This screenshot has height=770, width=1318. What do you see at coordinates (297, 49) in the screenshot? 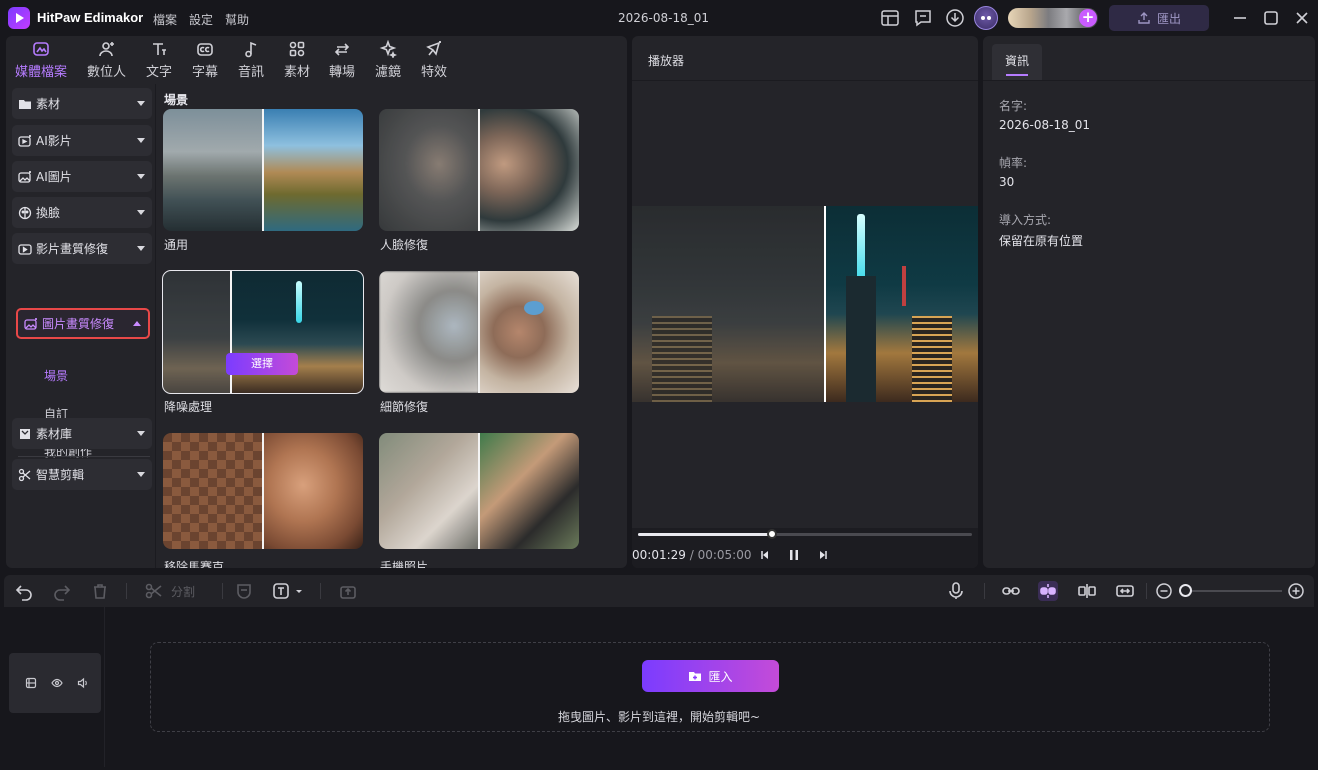
I see `assets-icon` at bounding box center [297, 49].